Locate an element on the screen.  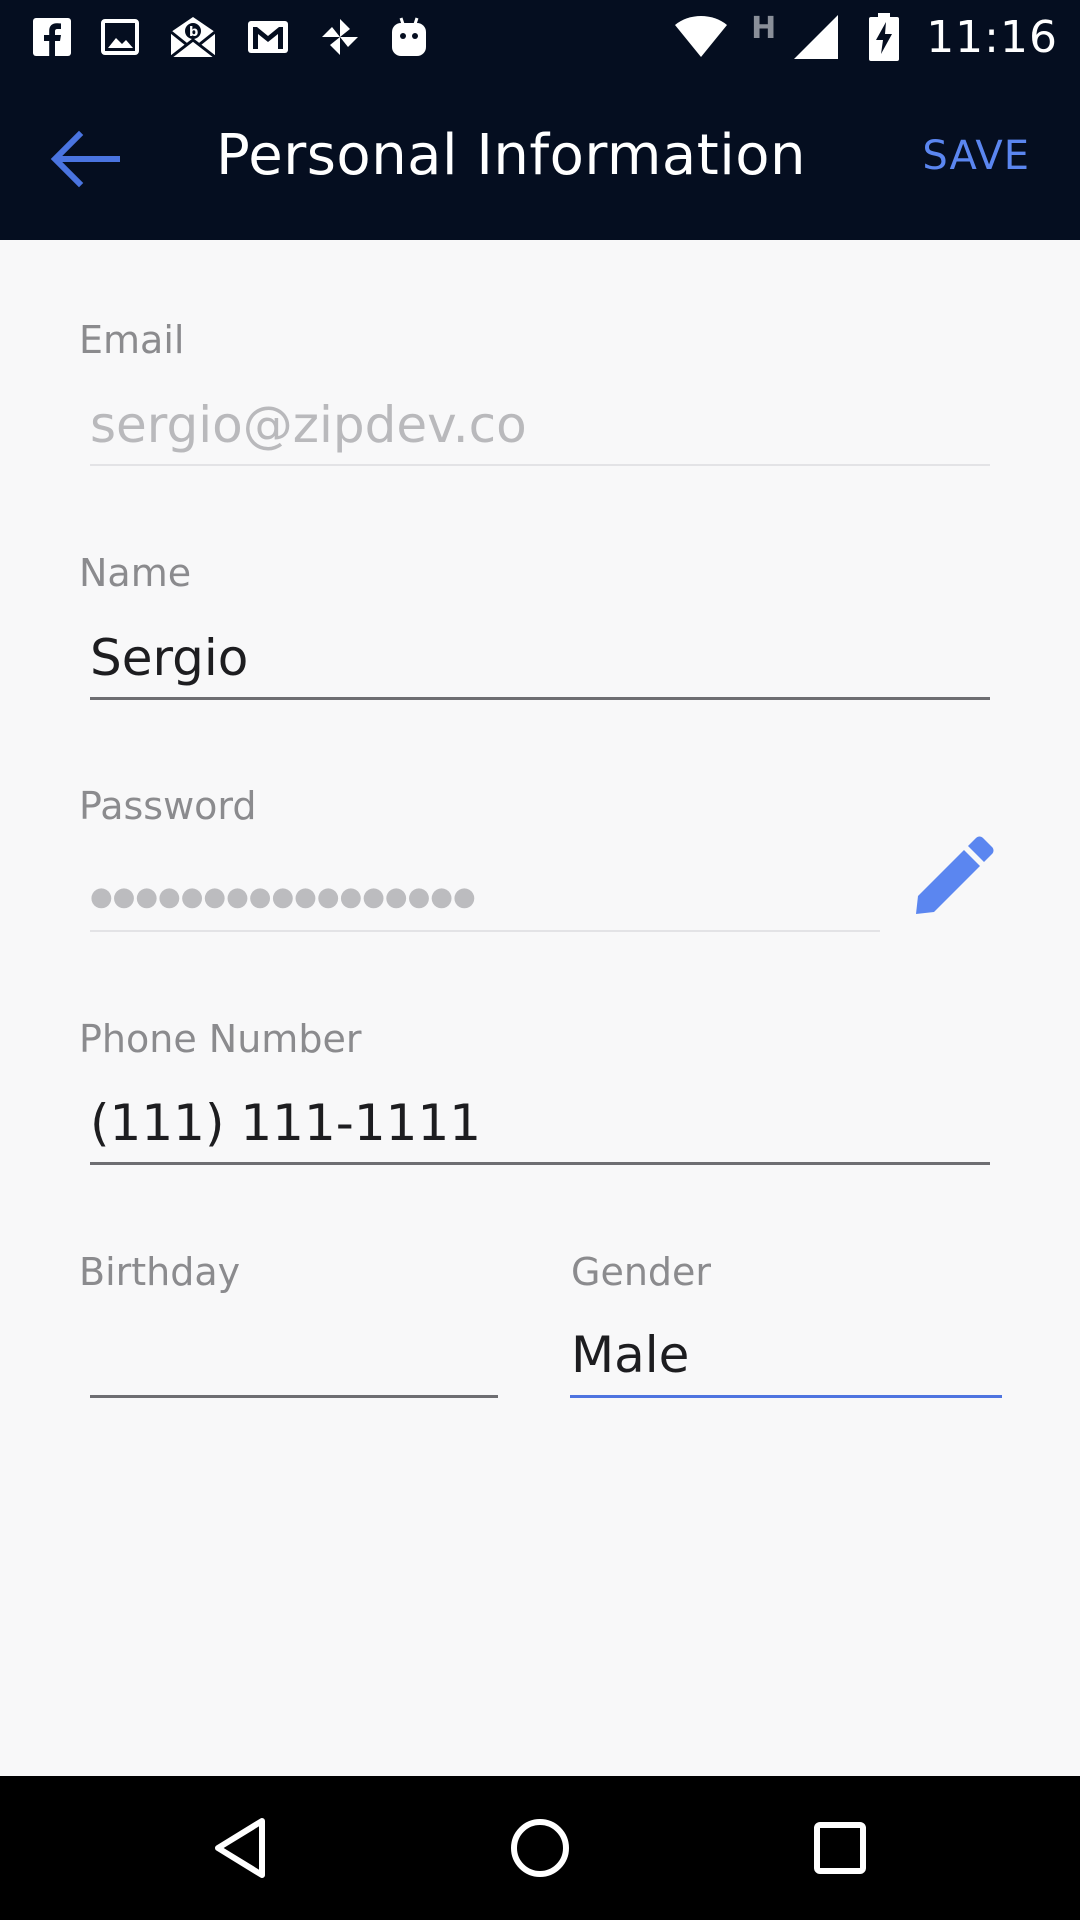
gender-label: Gender is located at coordinates (641, 1272).